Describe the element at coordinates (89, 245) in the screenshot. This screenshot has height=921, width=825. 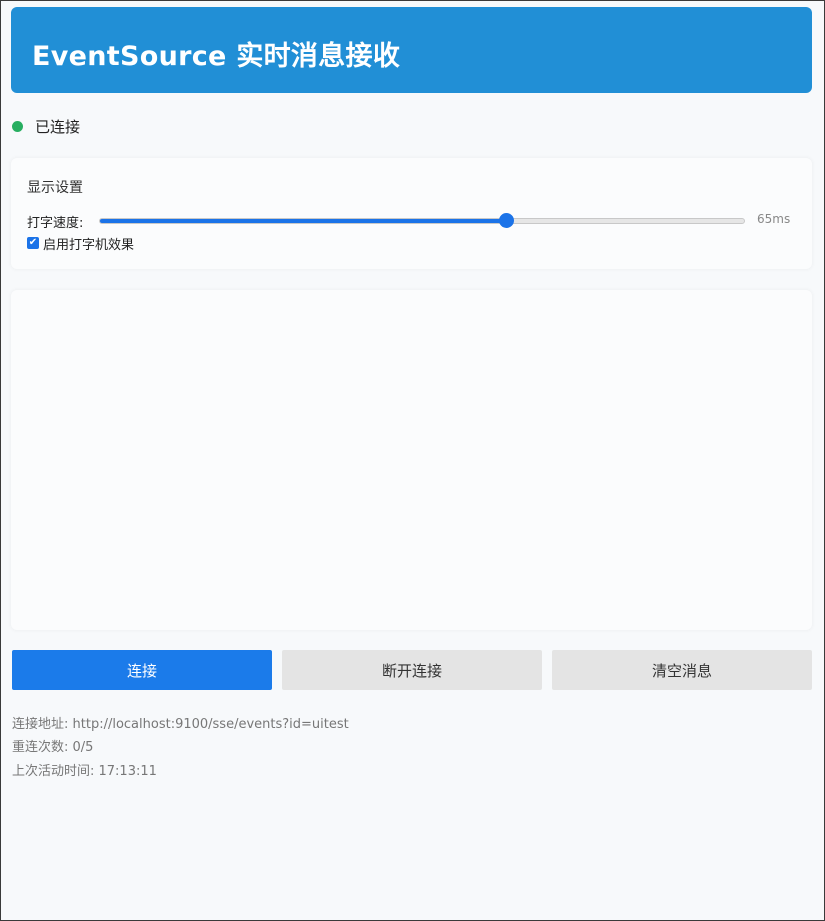
I see `typewriter-label: 启用打字机效果` at that location.